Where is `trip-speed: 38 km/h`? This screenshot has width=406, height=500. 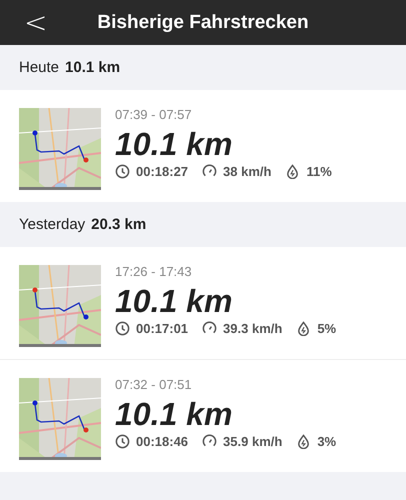
trip-speed: 38 km/h is located at coordinates (247, 171).